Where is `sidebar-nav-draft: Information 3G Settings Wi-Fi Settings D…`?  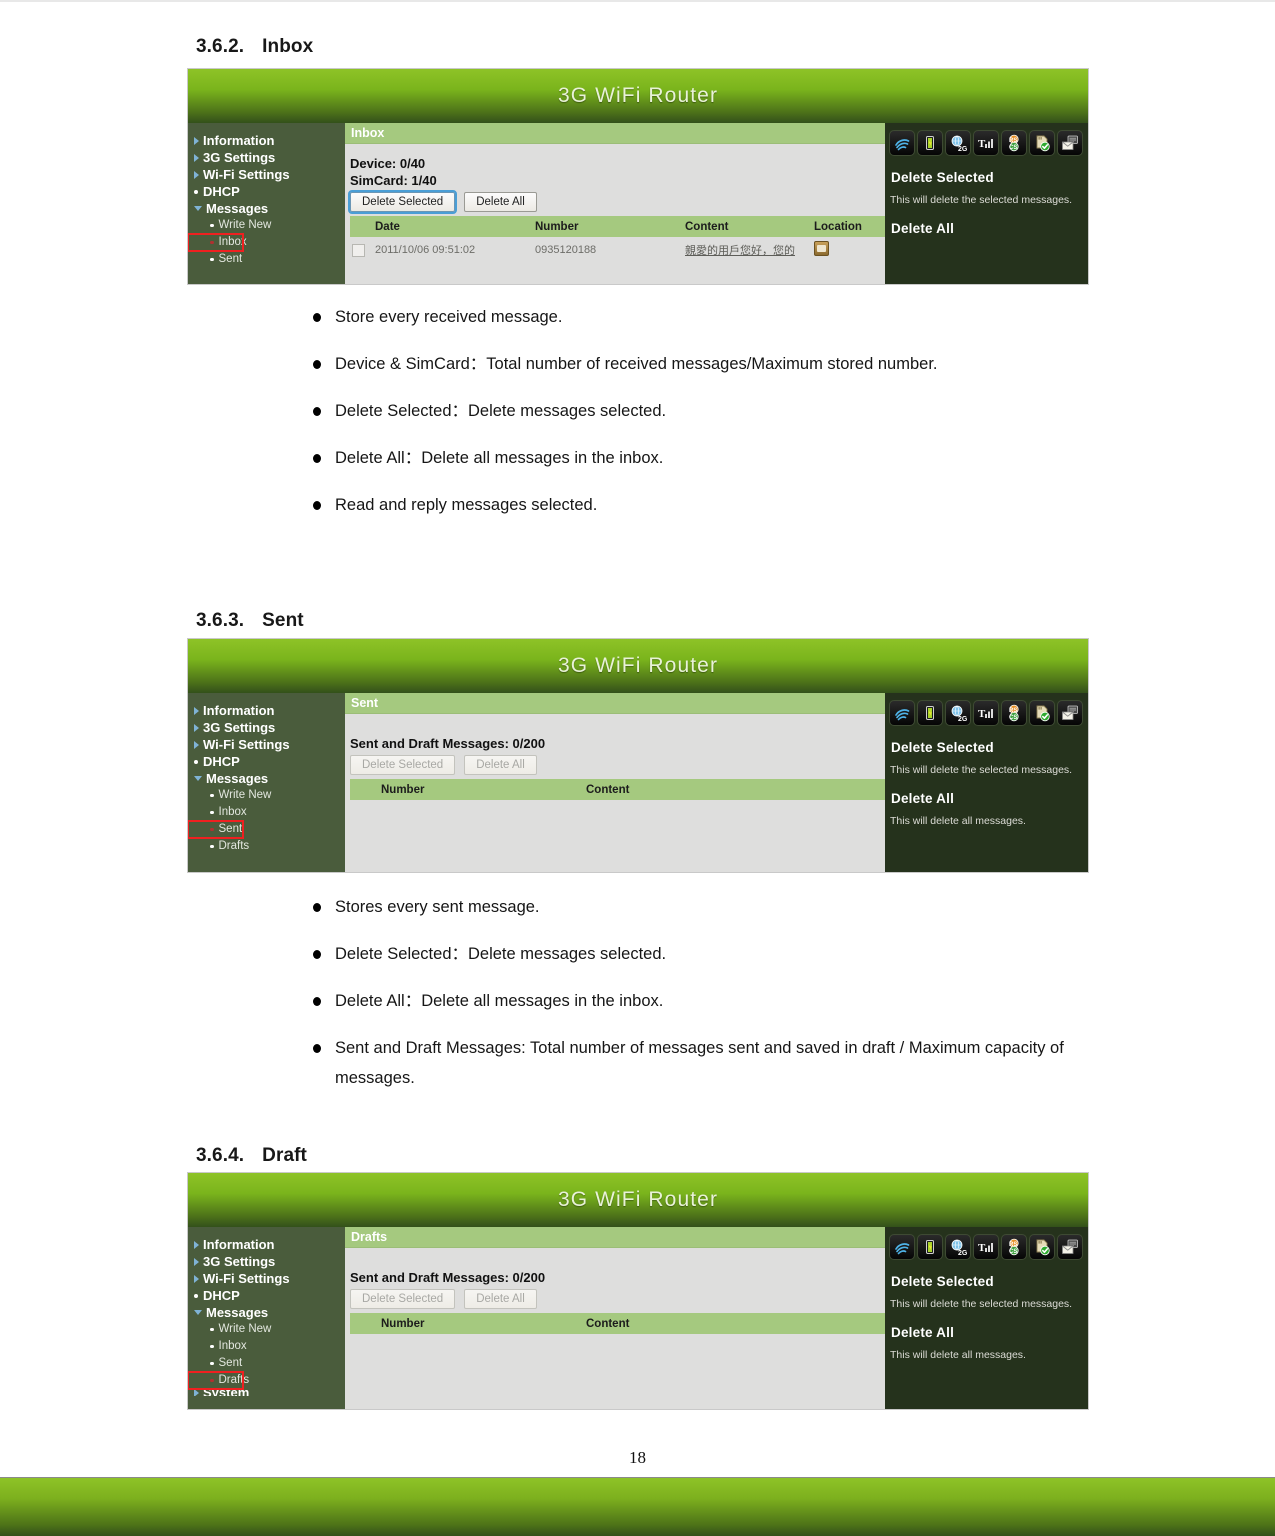
sidebar-nav-draft: Information 3G Settings Wi-Fi Settings D… is located at coordinates (266, 1318).